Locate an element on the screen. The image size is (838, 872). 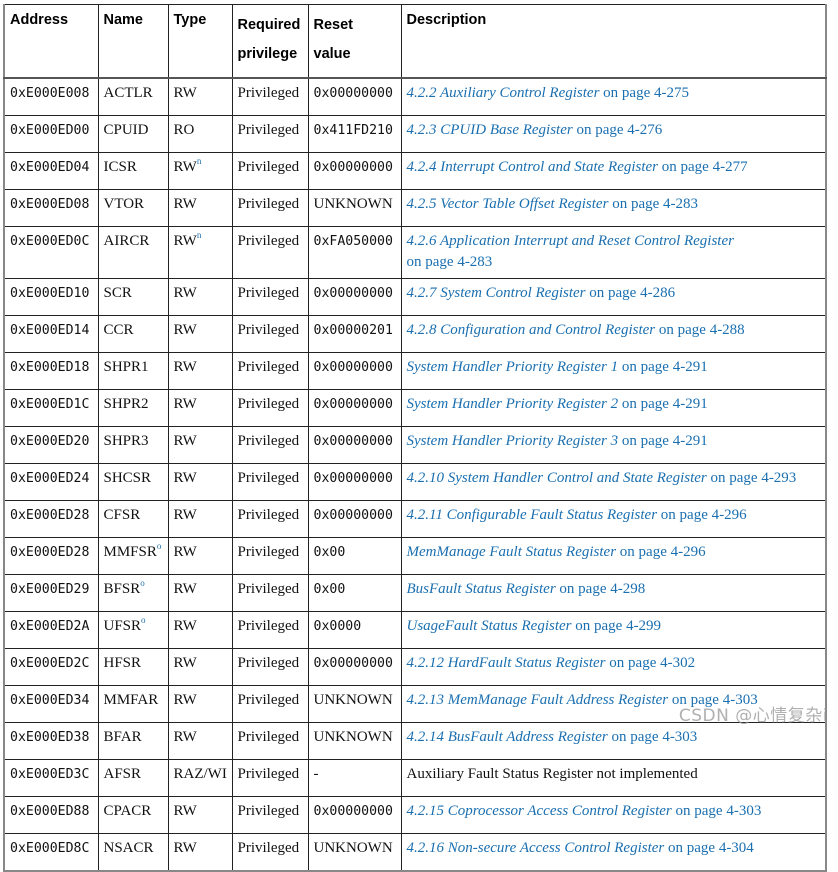
description-link: 4.2.2 Auxiliary Control Register is located at coordinates (503, 93).